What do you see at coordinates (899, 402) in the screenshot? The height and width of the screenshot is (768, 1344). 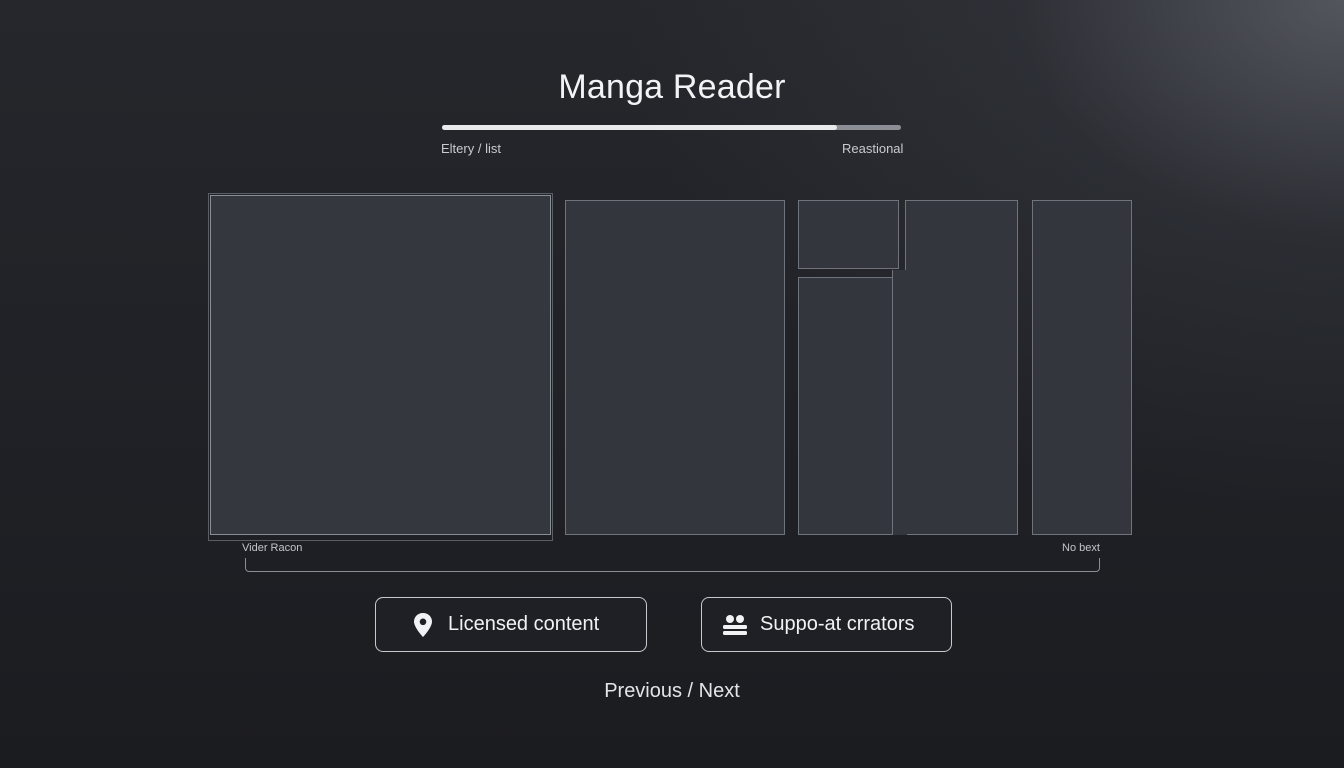 I see `manga-panel-3-divider` at bounding box center [899, 402].